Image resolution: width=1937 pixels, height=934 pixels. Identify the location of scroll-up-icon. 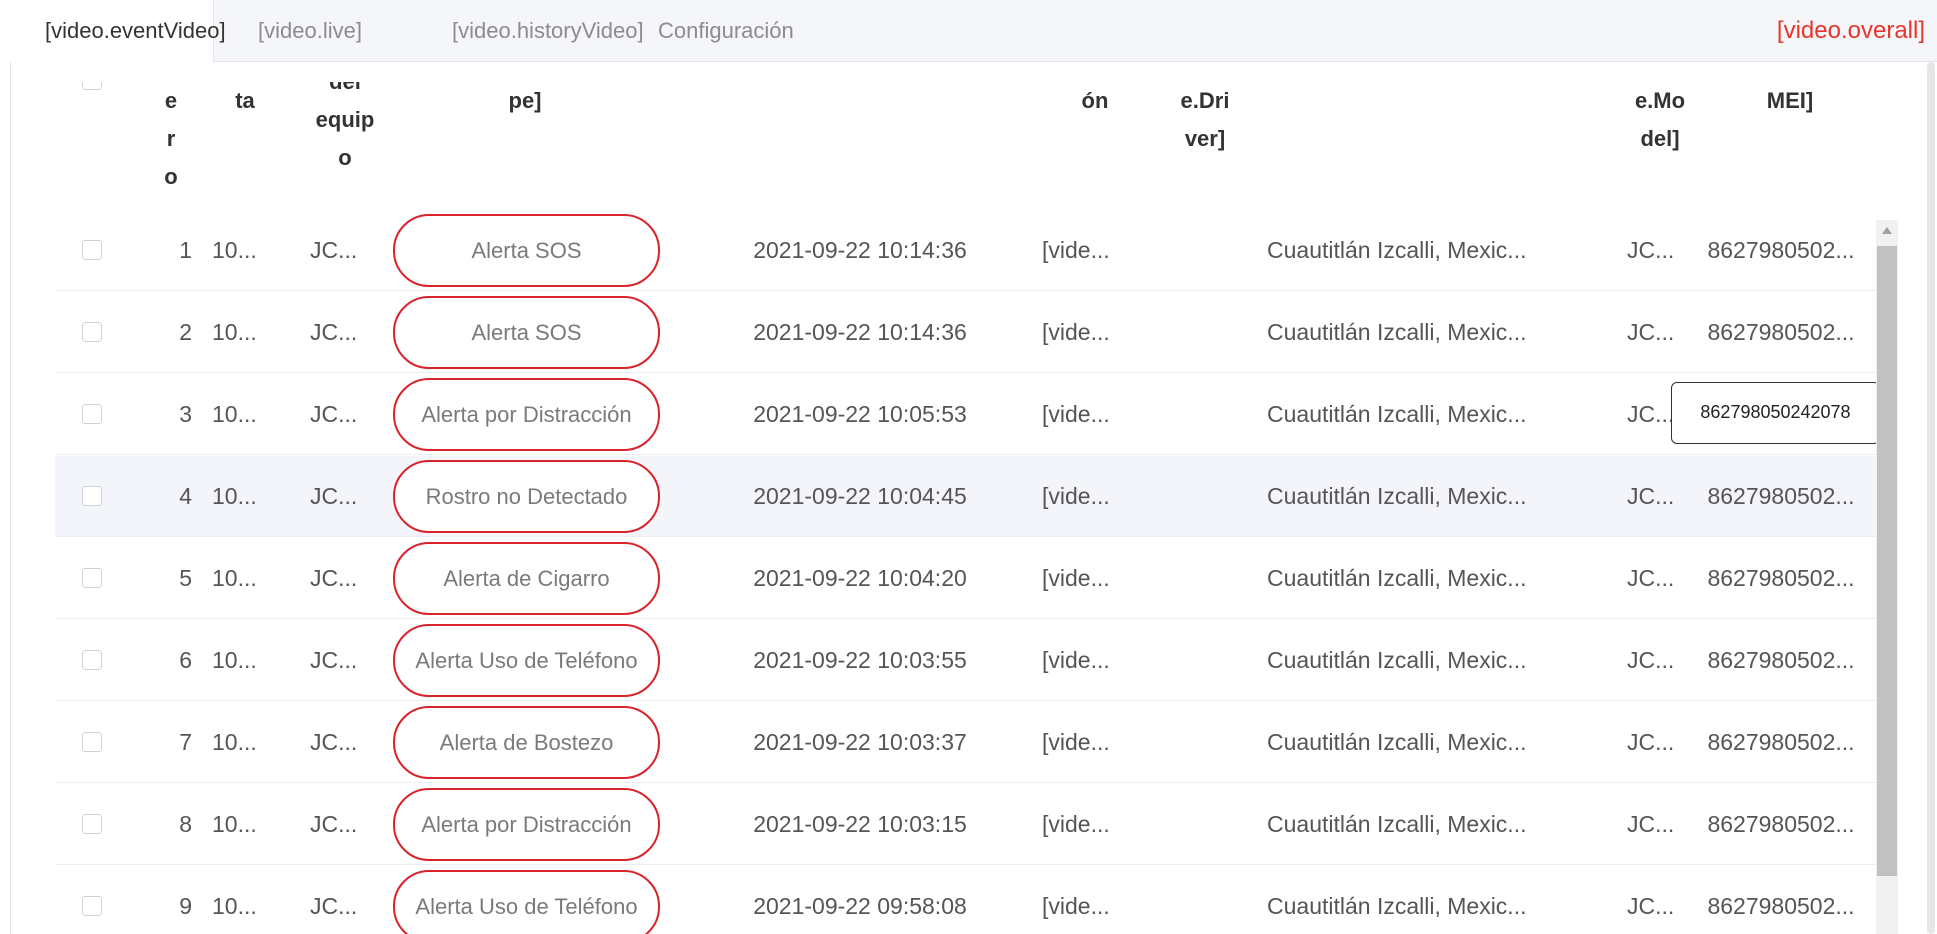
(1887, 230).